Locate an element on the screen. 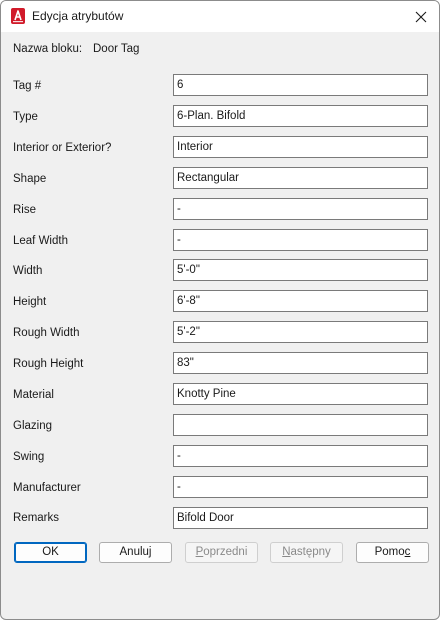 Image resolution: width=440 pixels, height=620 pixels. attribute-label-material: Material is located at coordinates (33, 395).